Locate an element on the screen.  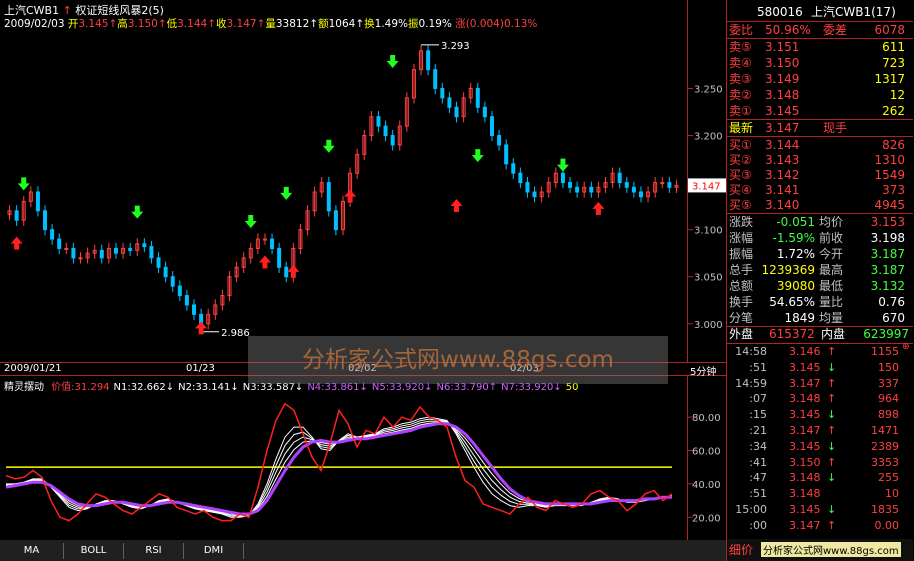
stat-row: 振幅 1.72% 今开 3.187 is located at coordinates (820, 254).